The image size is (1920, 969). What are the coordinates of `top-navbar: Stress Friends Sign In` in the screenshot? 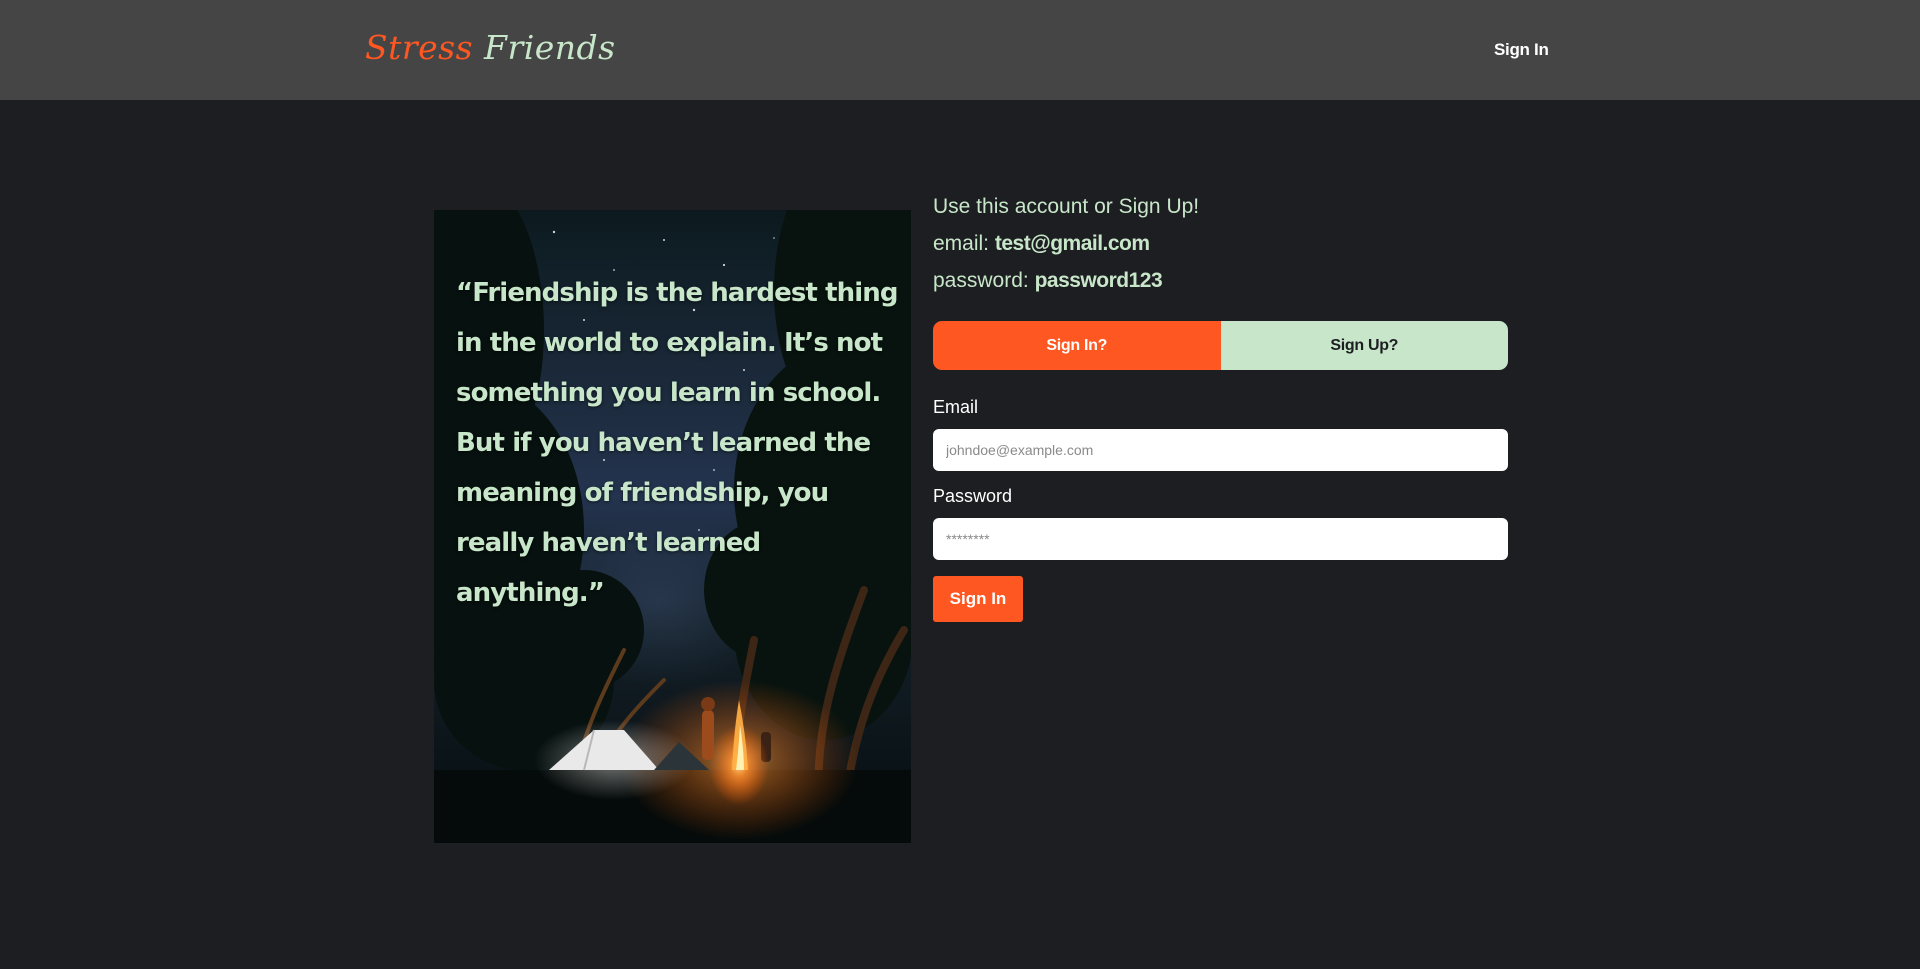 It's located at (960, 50).